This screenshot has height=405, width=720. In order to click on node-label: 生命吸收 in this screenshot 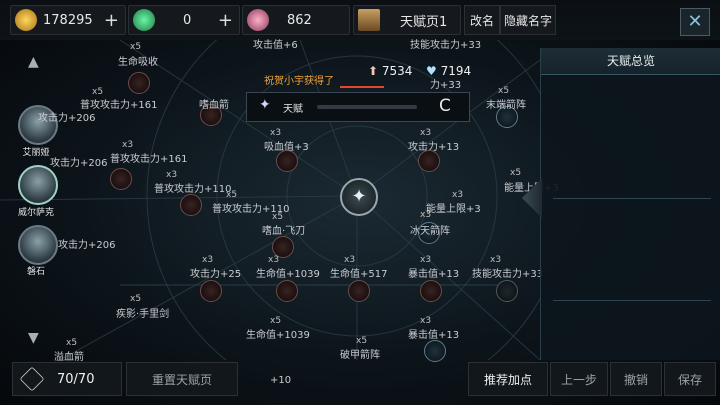, I will do `click(138, 62)`.